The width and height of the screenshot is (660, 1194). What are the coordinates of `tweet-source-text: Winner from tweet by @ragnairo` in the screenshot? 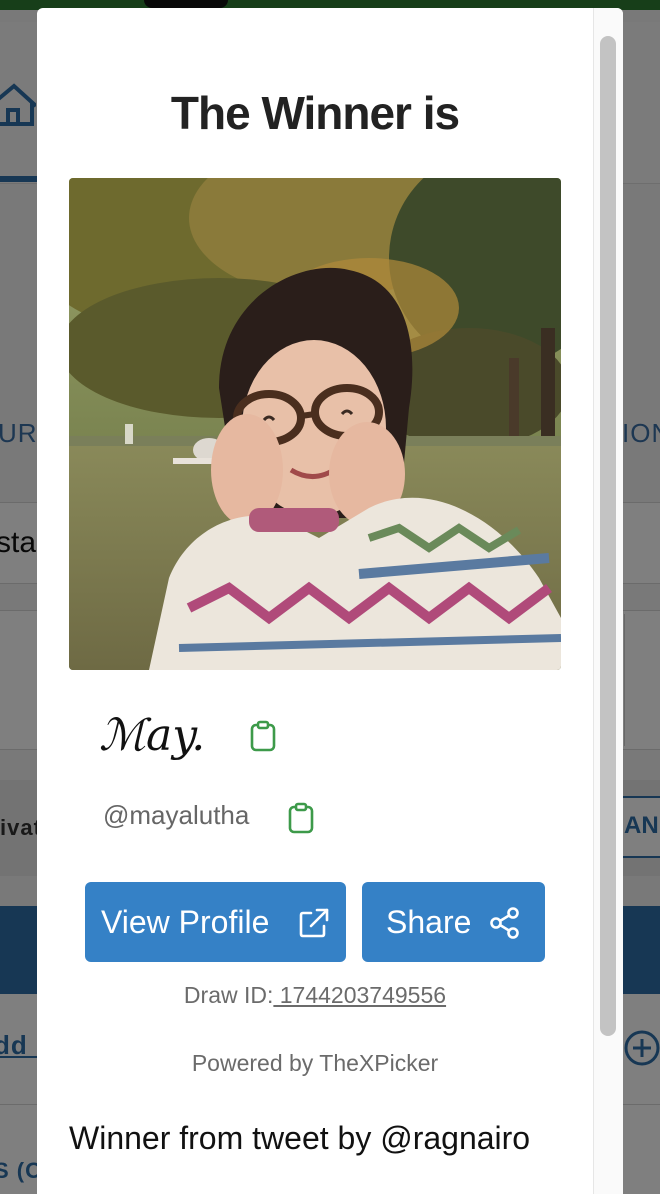 It's located at (300, 1138).